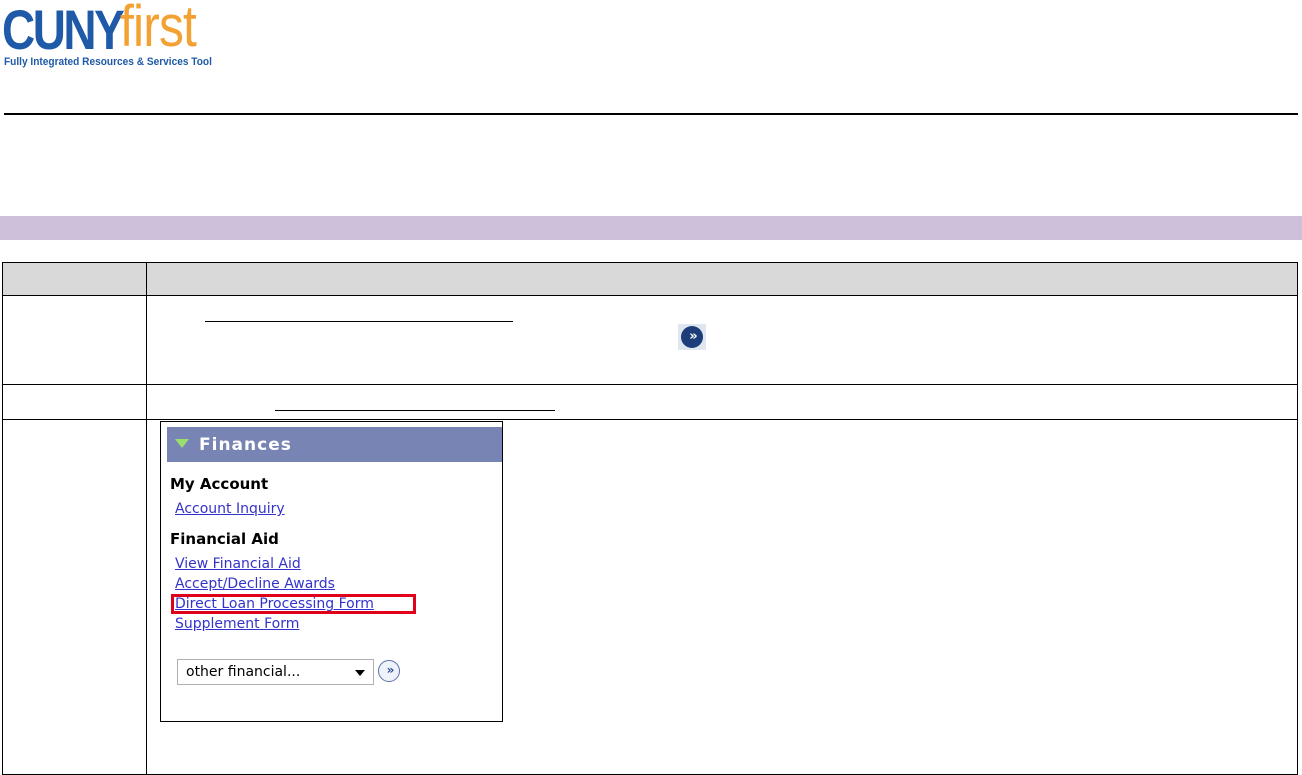 The image size is (1302, 775). Describe the element at coordinates (74, 340) in the screenshot. I see `step-row-1-number` at that location.